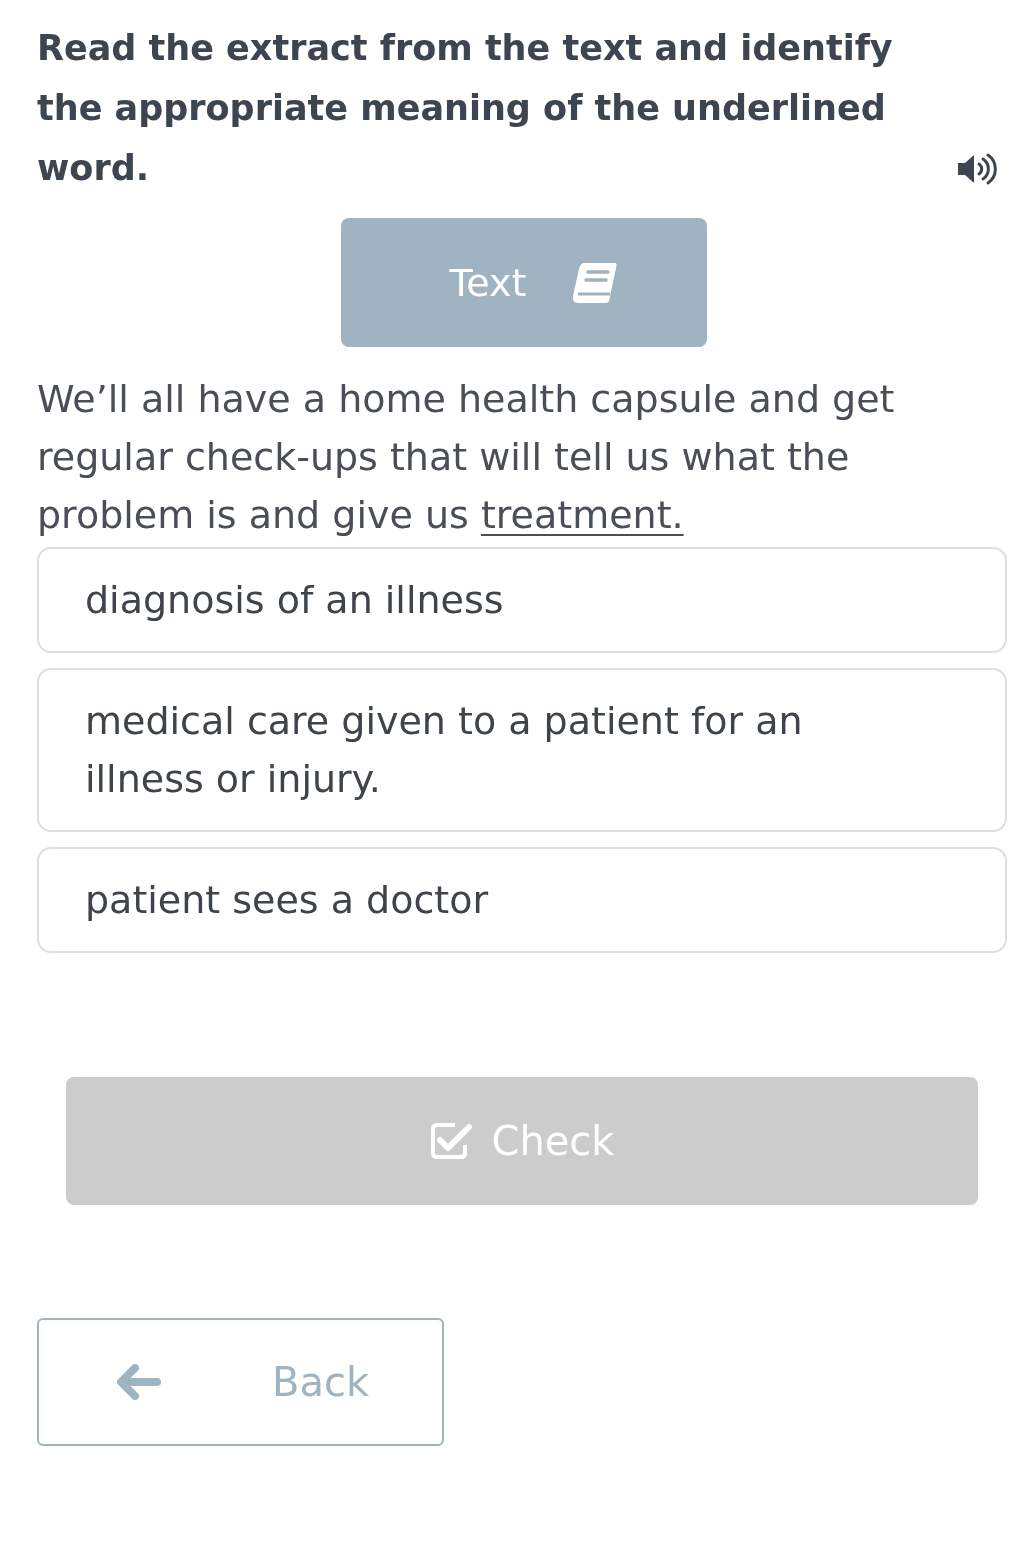 The width and height of the screenshot is (1018, 1554). What do you see at coordinates (465, 108) in the screenshot?
I see `instruction-text: Read the extract from the text and identify the appropriate meaning of the underlined word.` at bounding box center [465, 108].